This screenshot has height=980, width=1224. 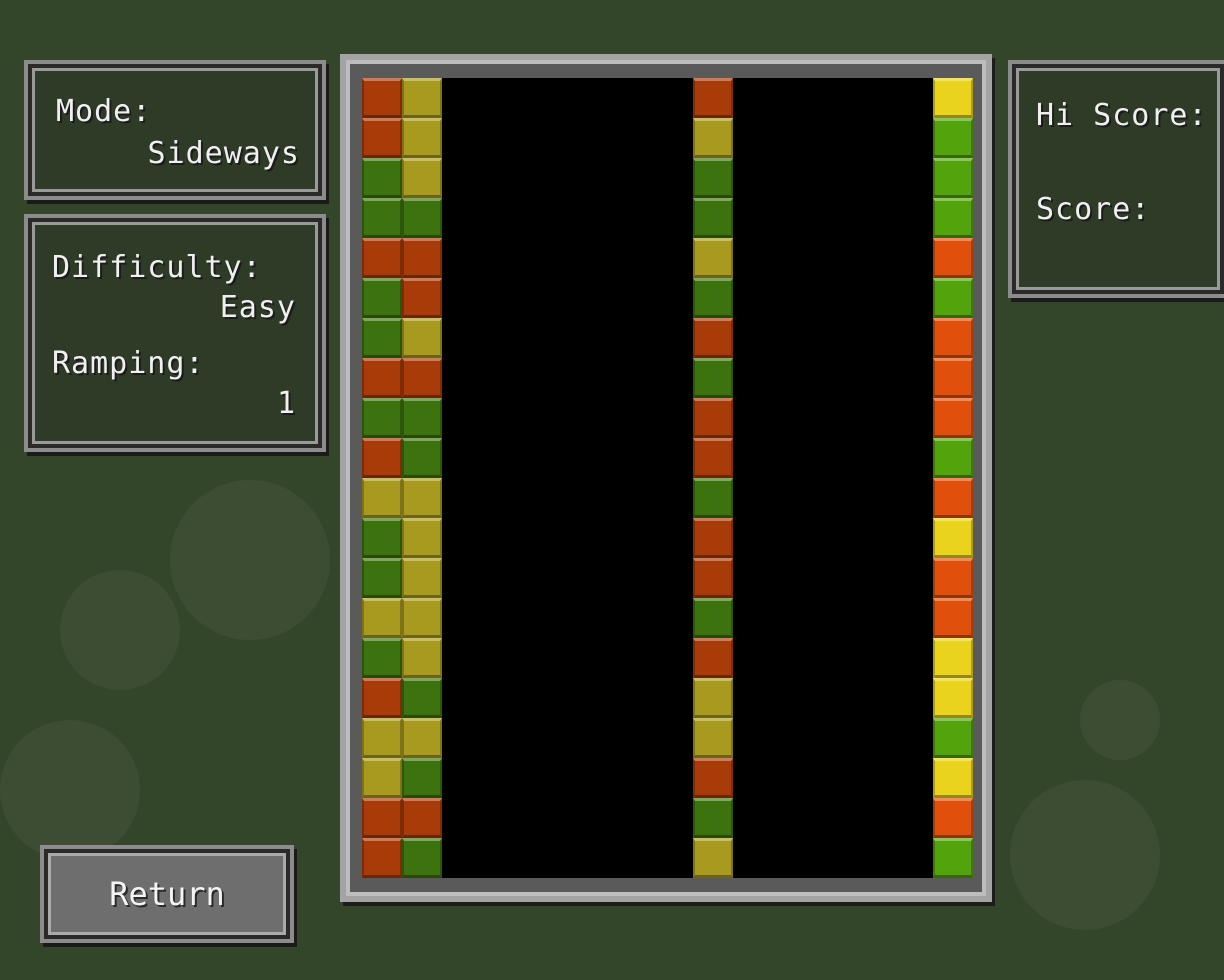 I want to click on ramping-label: Ramping:, so click(x=128, y=363).